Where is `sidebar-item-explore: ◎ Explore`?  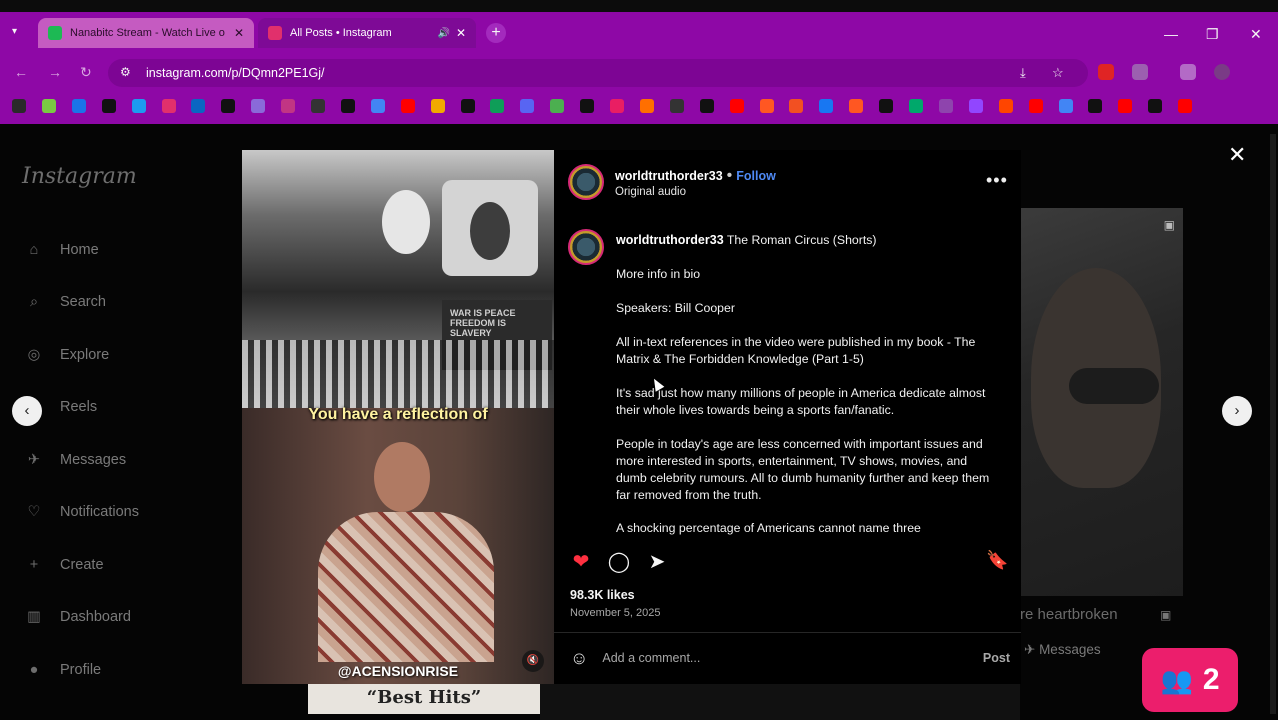 sidebar-item-explore: ◎ Explore is located at coordinates (66, 355).